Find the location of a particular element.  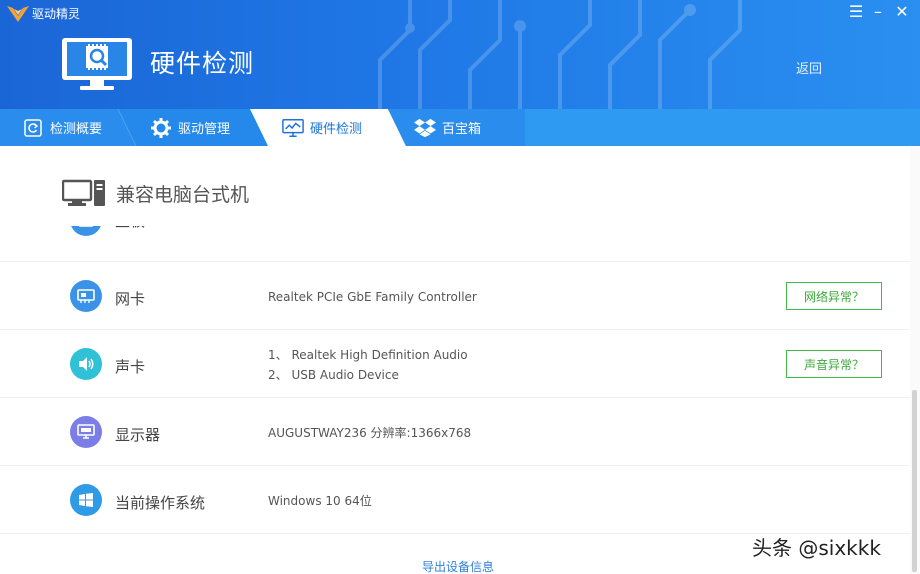

minimize-icon: – is located at coordinates (878, 12).